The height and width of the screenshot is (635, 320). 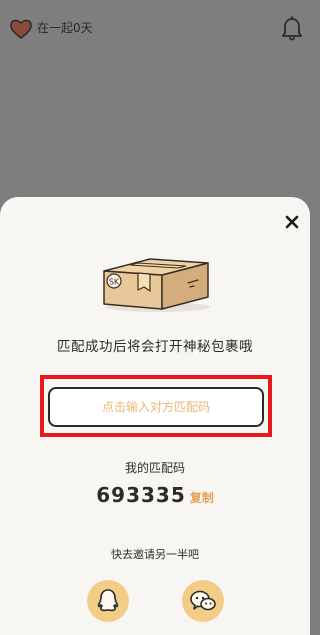 I want to click on close-button, so click(x=292, y=222).